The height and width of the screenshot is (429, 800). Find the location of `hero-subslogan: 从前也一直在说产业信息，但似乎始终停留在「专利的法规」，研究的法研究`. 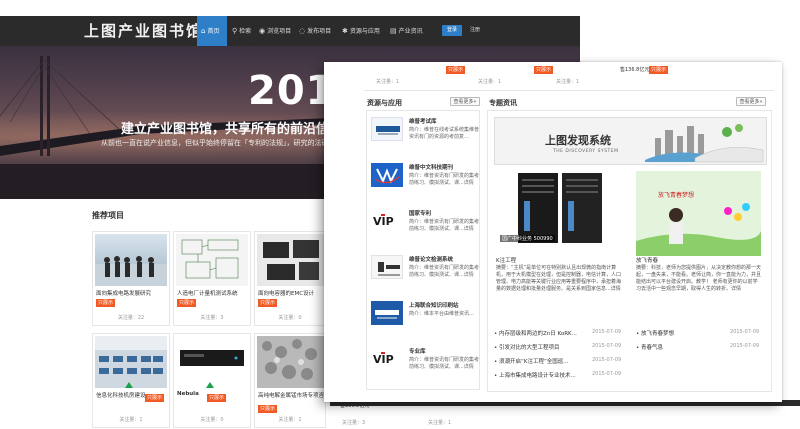

hero-subslogan: 从前也一直在说产业信息，但似乎始终停留在「专利的法规」，研究的法研究 is located at coordinates (218, 143).